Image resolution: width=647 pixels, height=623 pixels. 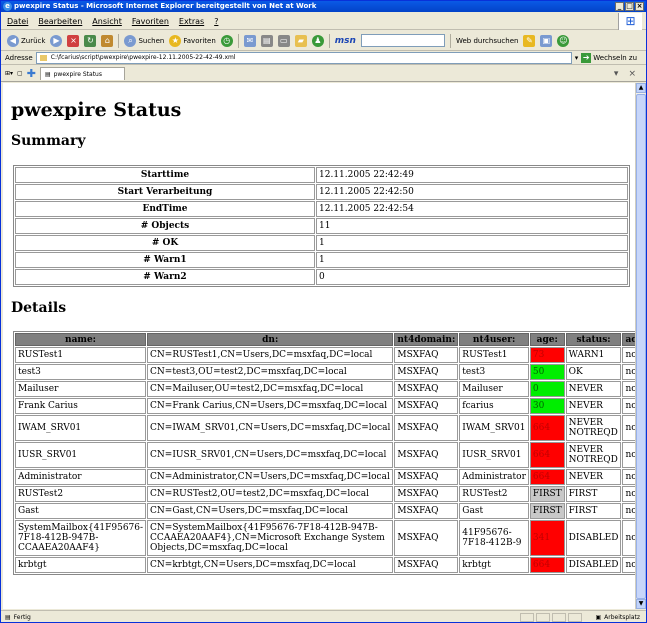 I want to click on page-done-icon: ▤, so click(x=8, y=617).